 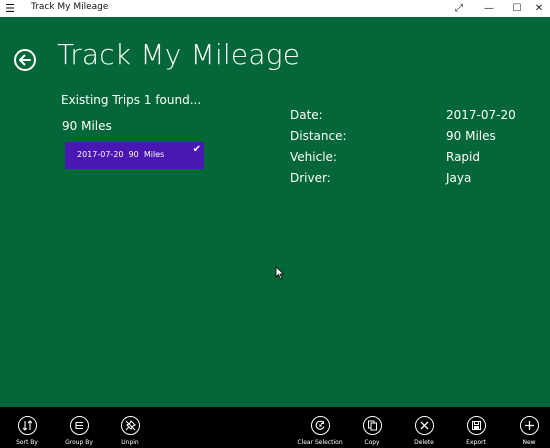 I want to click on group-by-label: Group By, so click(x=79, y=442).